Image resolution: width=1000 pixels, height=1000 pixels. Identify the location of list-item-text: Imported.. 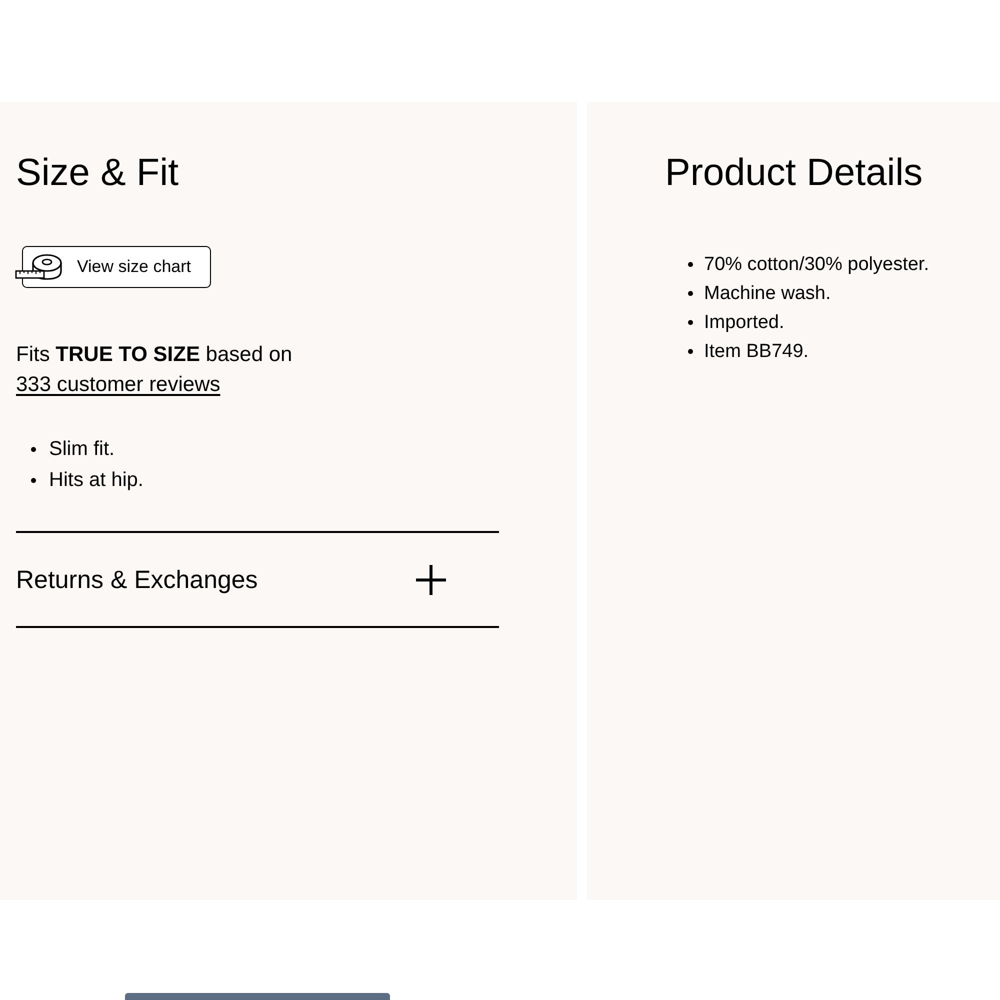
(744, 323).